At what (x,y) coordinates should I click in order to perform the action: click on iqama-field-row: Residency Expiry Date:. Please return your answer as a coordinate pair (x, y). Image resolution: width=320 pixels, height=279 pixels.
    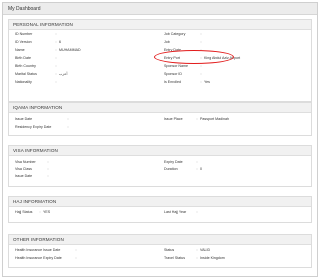
    Looking at the image, I should click on (43, 127).